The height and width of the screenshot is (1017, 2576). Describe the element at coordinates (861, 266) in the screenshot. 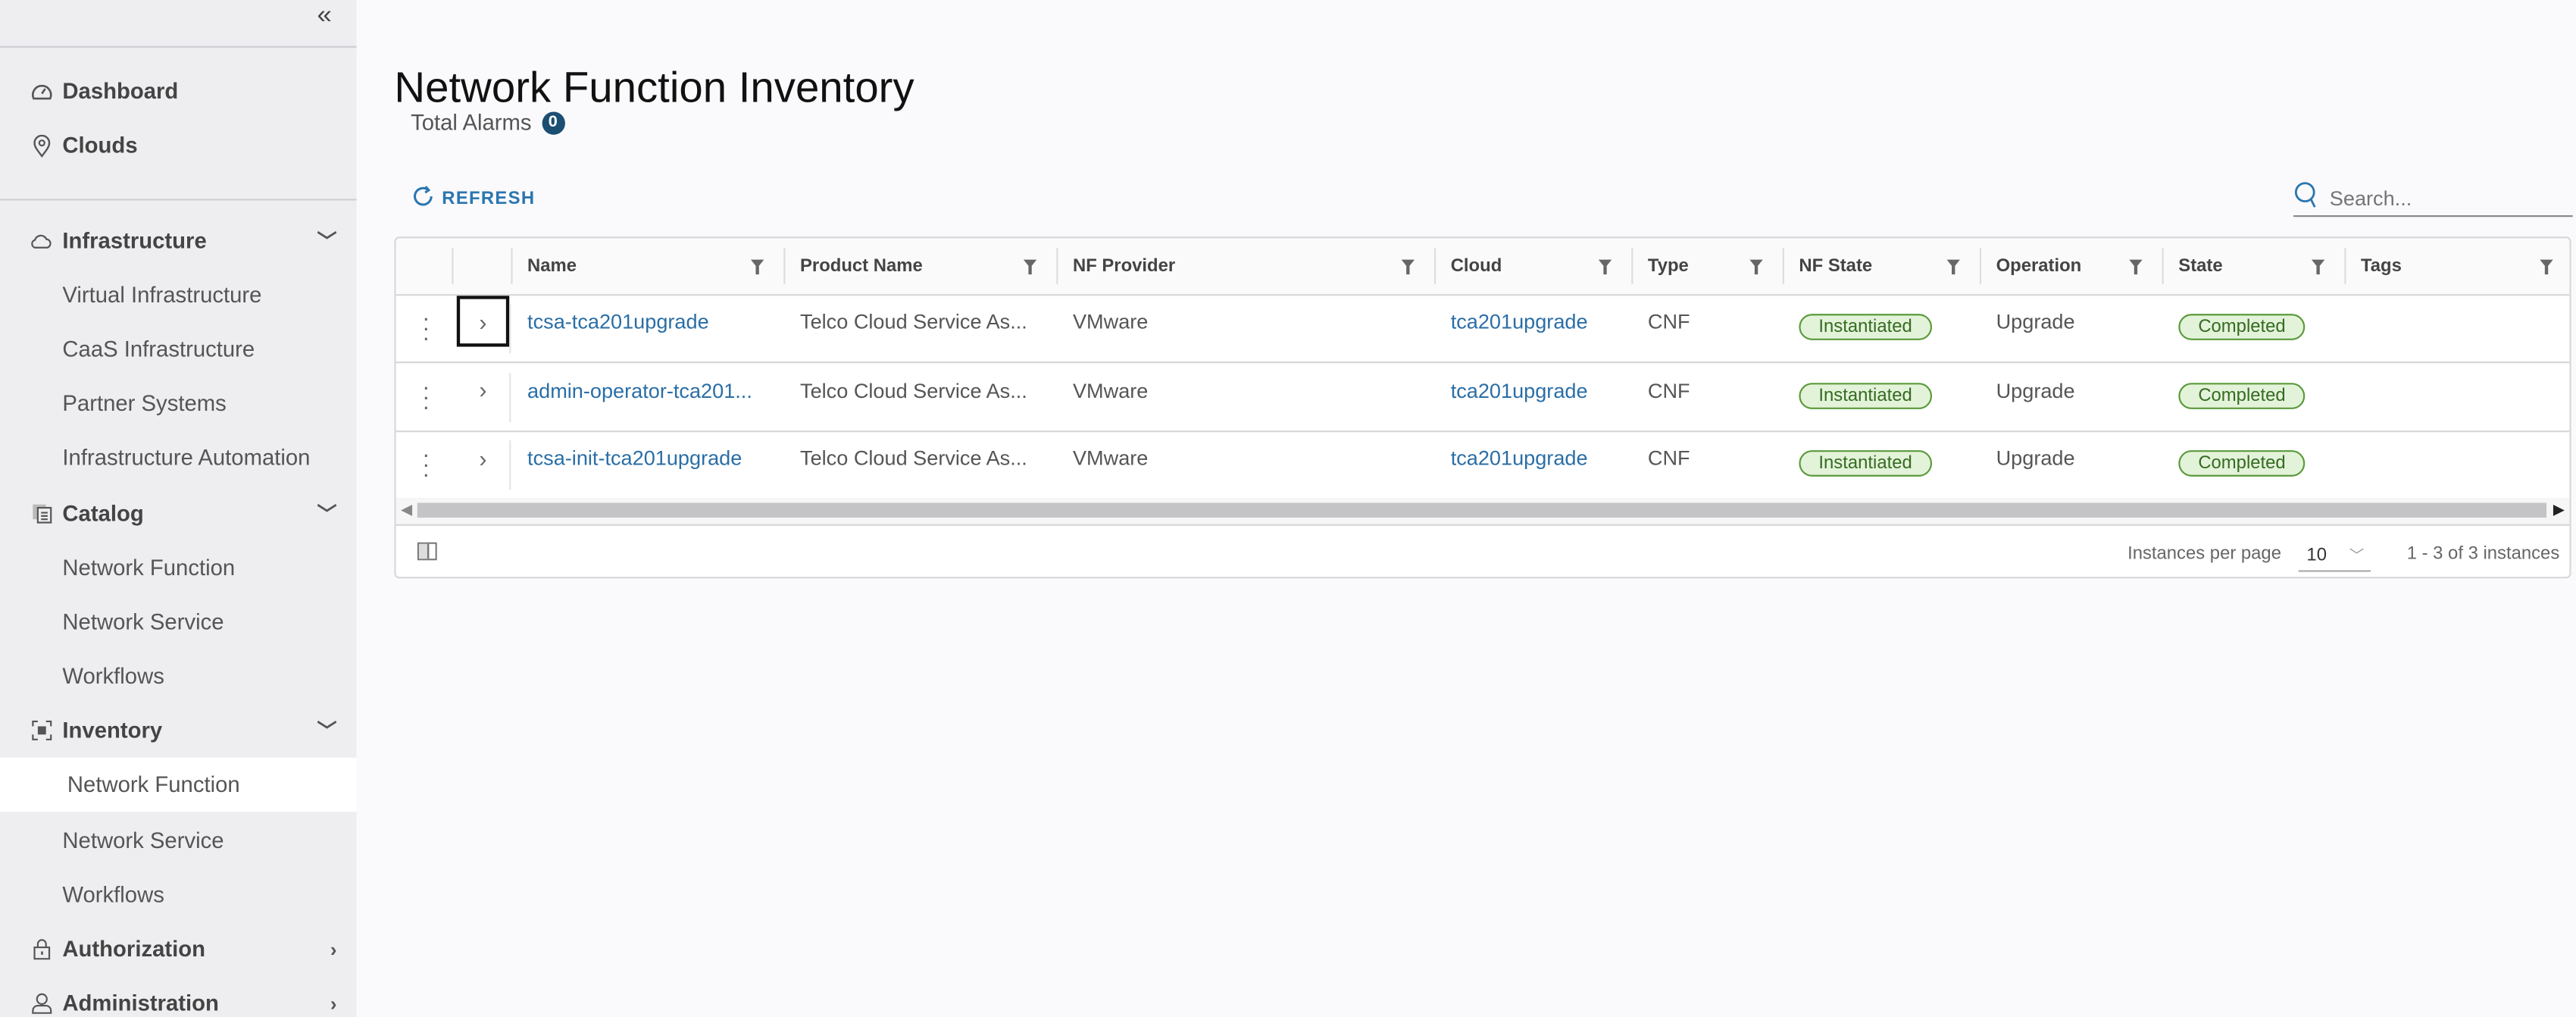

I see `column-label: Product Name` at that location.